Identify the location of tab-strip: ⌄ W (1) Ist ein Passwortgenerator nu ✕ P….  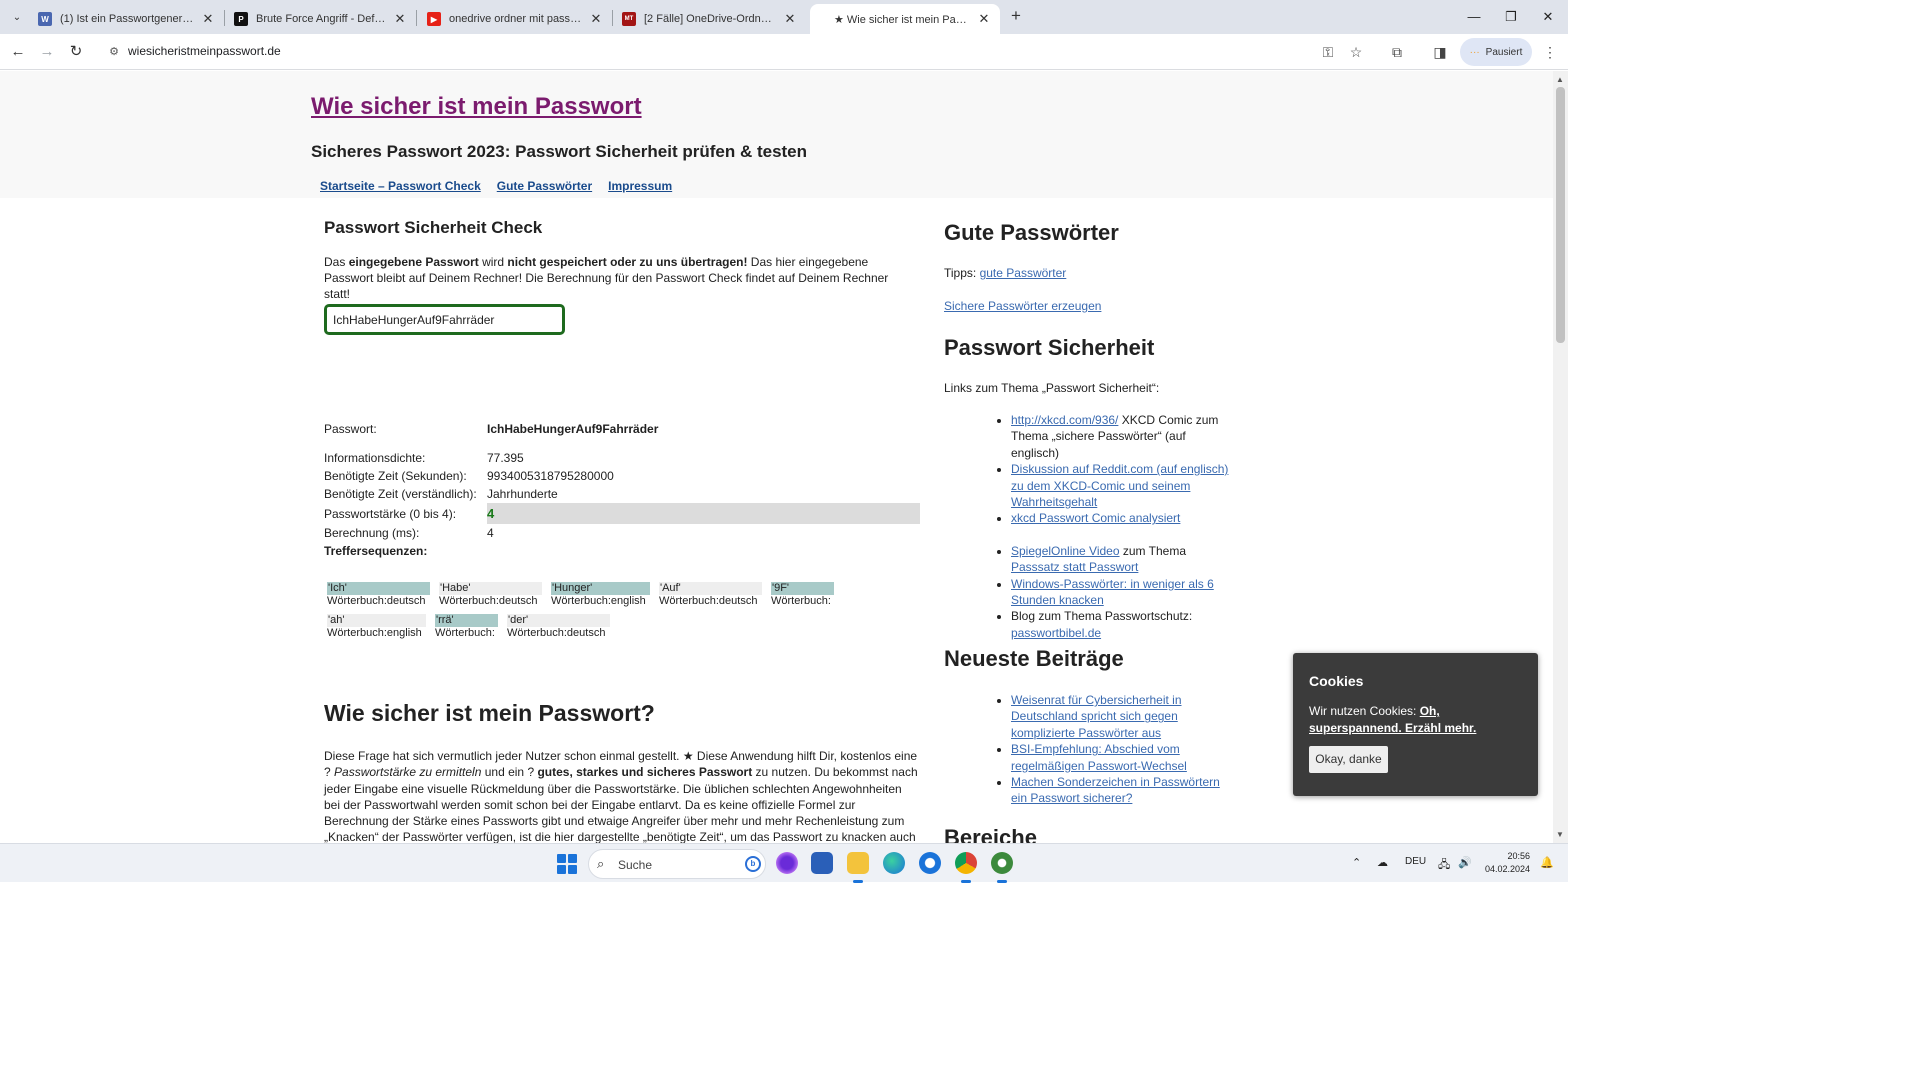
(784, 17).